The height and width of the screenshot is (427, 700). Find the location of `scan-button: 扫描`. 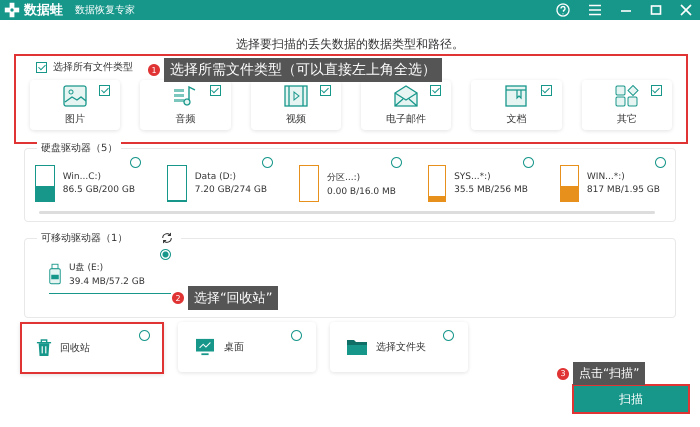

scan-button: 扫描 is located at coordinates (631, 399).